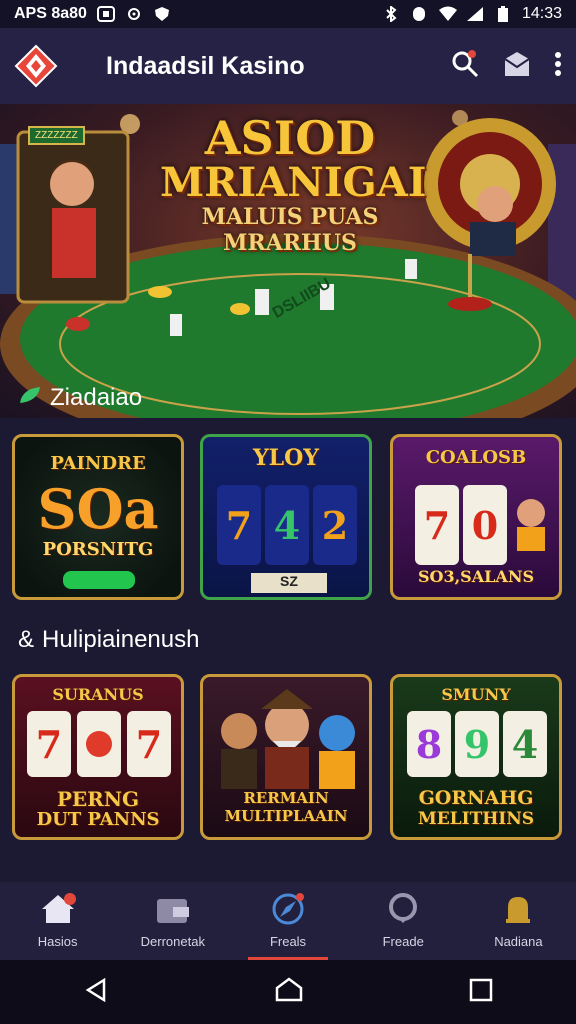 The height and width of the screenshot is (1024, 576). What do you see at coordinates (98, 819) in the screenshot?
I see `game-sub-label: DUT PANNS` at bounding box center [98, 819].